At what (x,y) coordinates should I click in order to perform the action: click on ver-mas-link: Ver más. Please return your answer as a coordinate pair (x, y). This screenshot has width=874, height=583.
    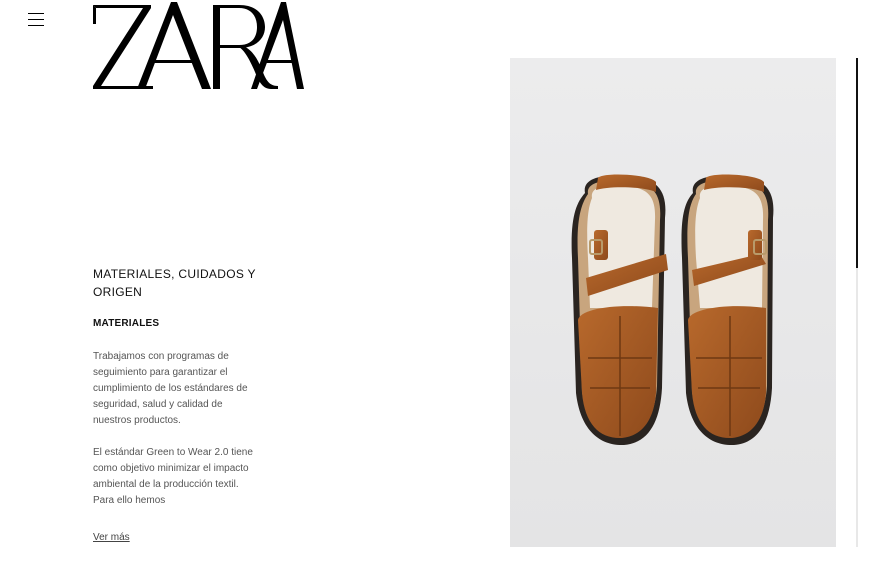
    Looking at the image, I should click on (111, 537).